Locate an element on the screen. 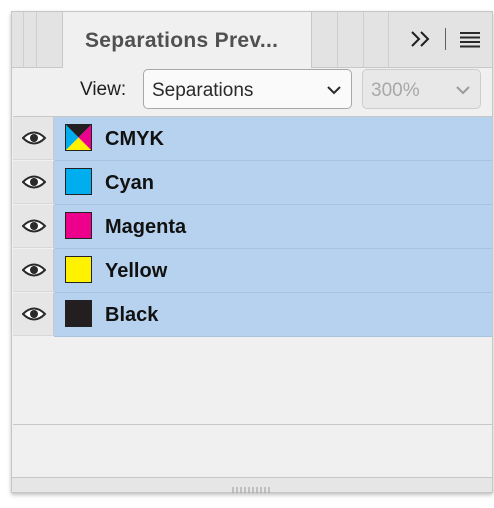 The image size is (494, 508). list-item-magenta: Magenta is located at coordinates (252, 227).